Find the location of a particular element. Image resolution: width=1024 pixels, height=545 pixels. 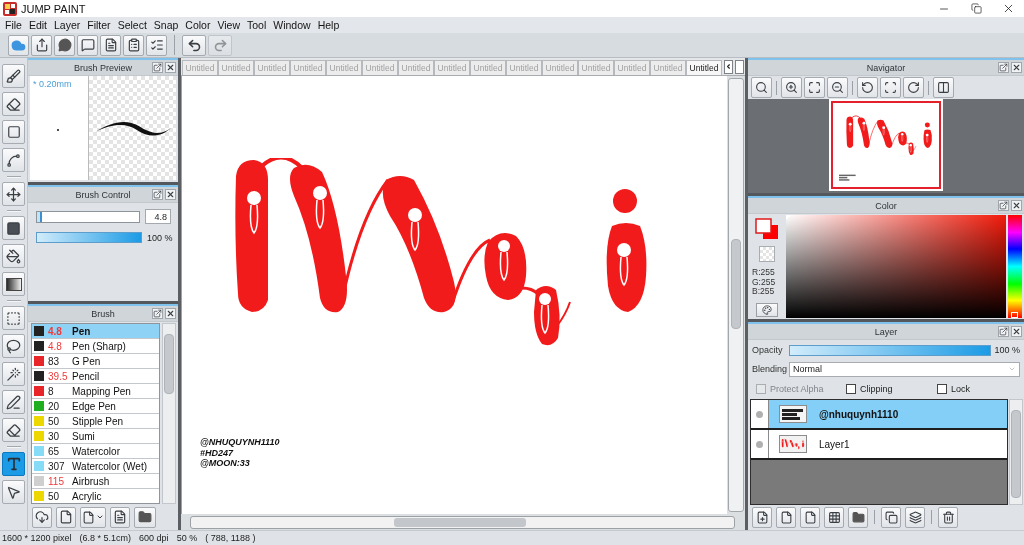

document-tab: Untitled is located at coordinates (704, 67).